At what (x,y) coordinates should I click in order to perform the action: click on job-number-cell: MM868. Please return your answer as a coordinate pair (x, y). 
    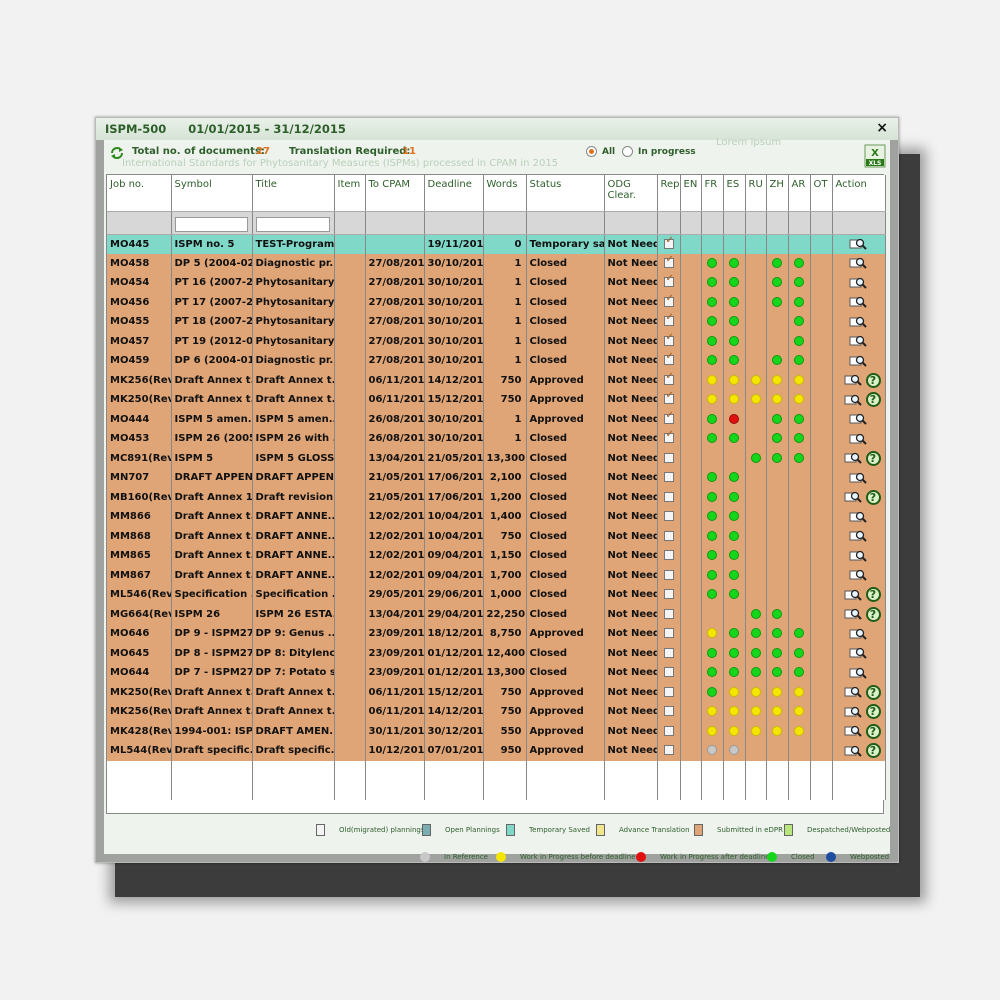
    Looking at the image, I should click on (139, 536).